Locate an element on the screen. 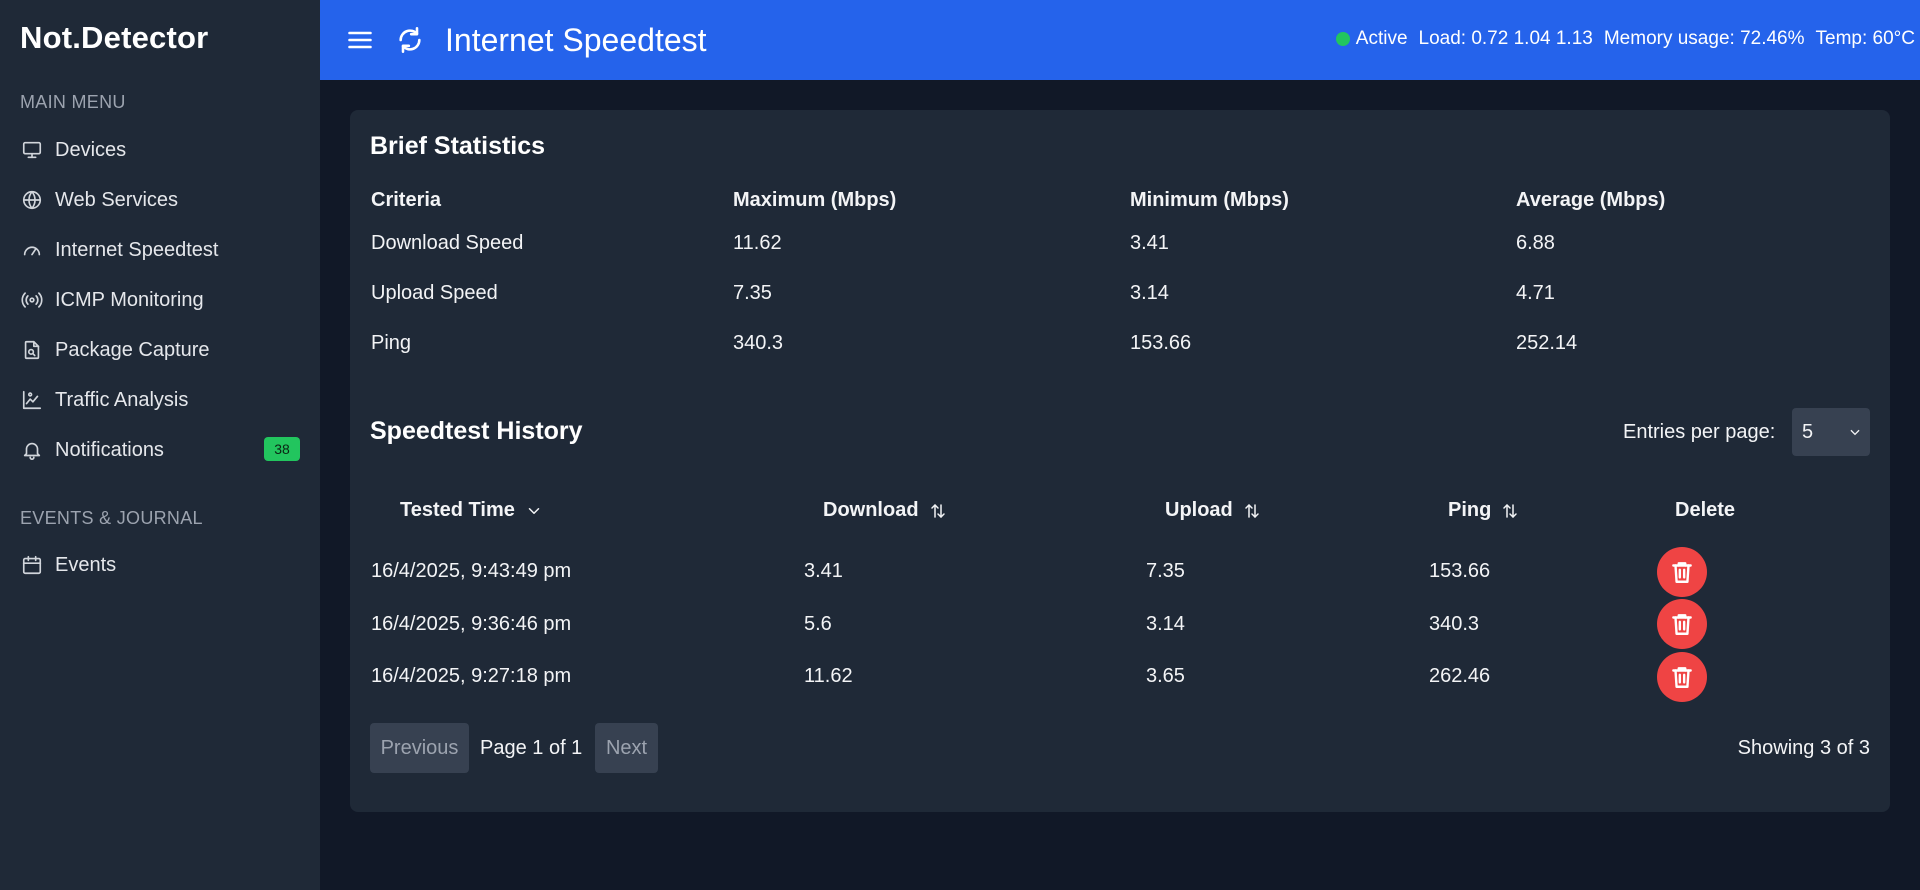  bell-icon is located at coordinates (32, 450).